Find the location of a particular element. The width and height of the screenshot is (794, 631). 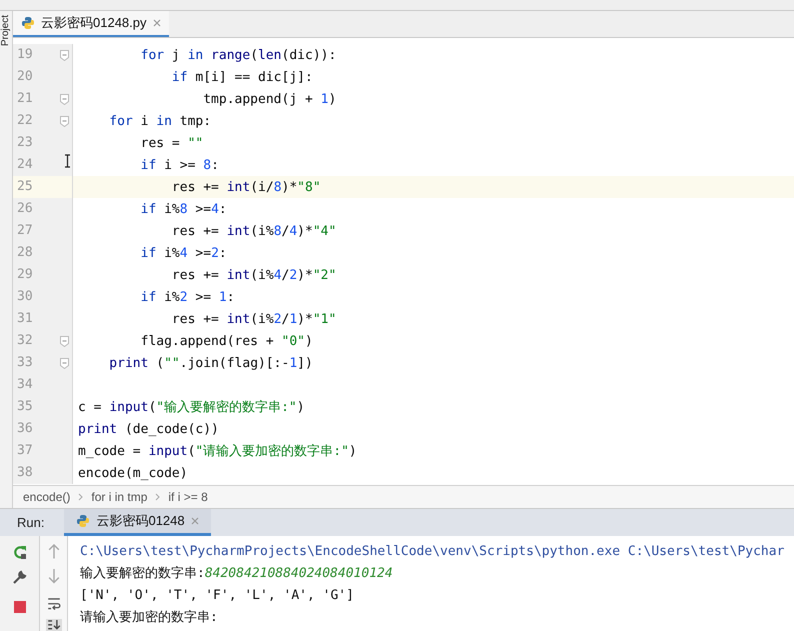

line-number: 19 is located at coordinates (25, 55).